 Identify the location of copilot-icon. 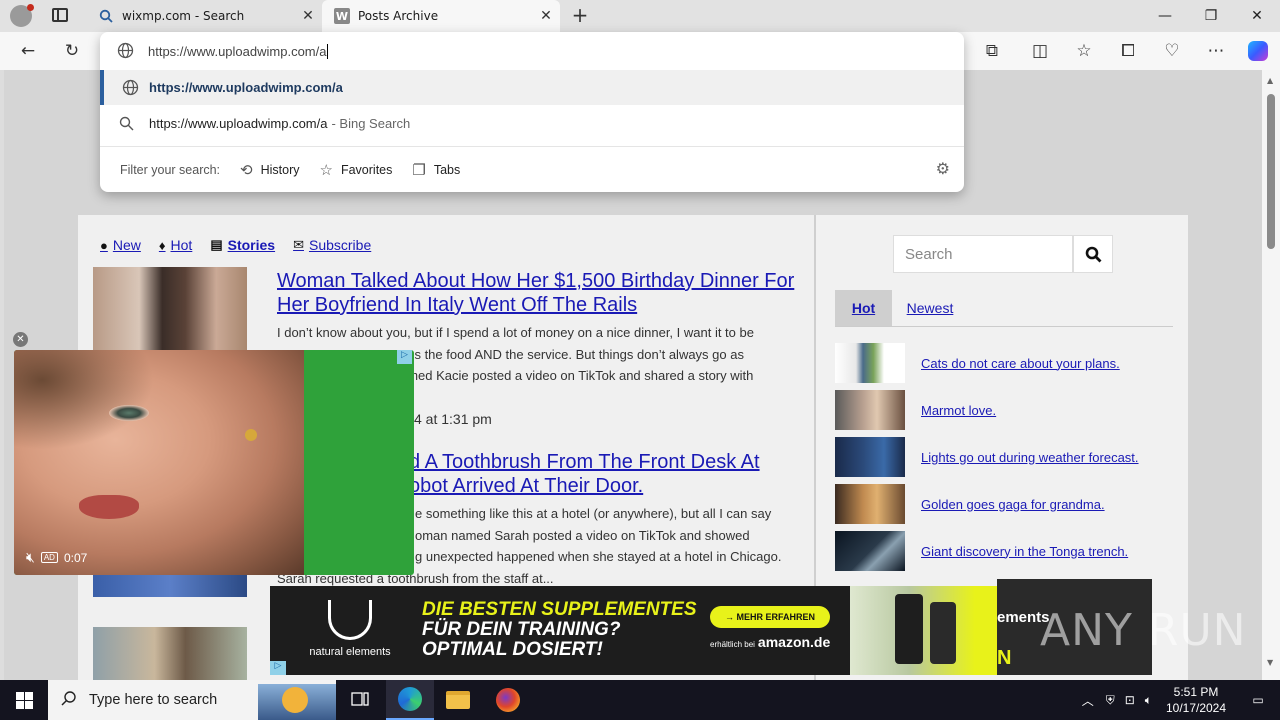
(1258, 51).